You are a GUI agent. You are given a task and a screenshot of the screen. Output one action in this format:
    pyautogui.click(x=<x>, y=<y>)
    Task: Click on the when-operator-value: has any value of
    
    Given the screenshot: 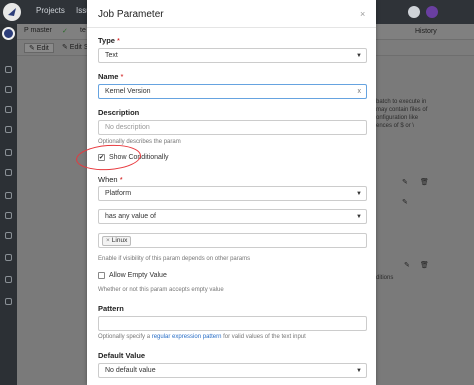 What is the action you would take?
    pyautogui.click(x=130, y=216)
    